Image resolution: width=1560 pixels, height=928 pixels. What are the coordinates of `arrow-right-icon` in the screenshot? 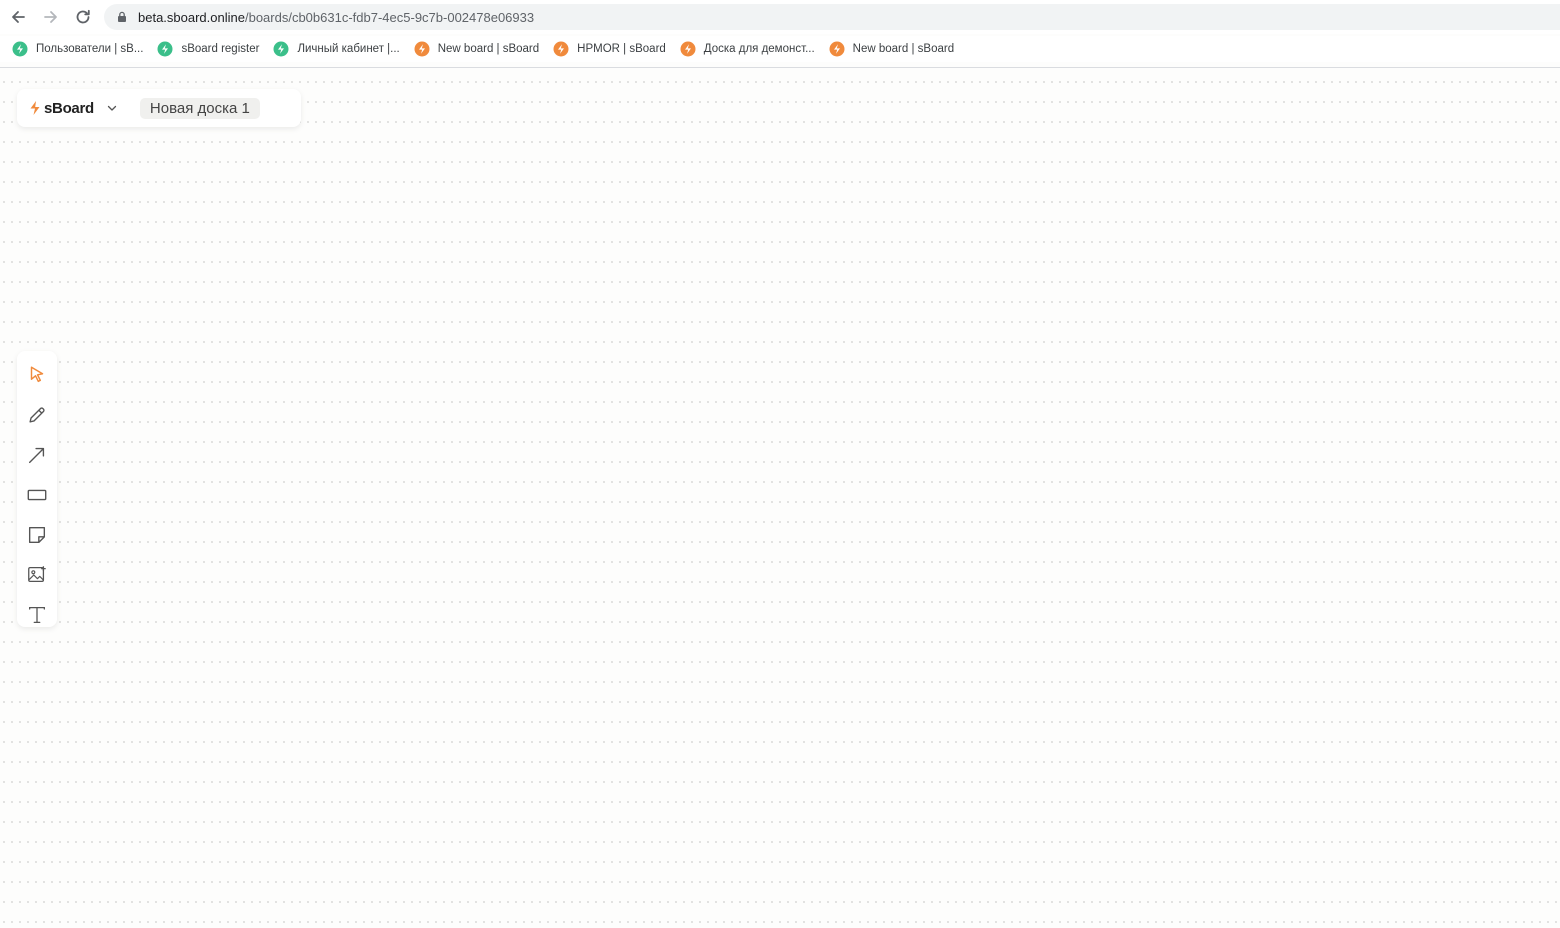 It's located at (50, 17).